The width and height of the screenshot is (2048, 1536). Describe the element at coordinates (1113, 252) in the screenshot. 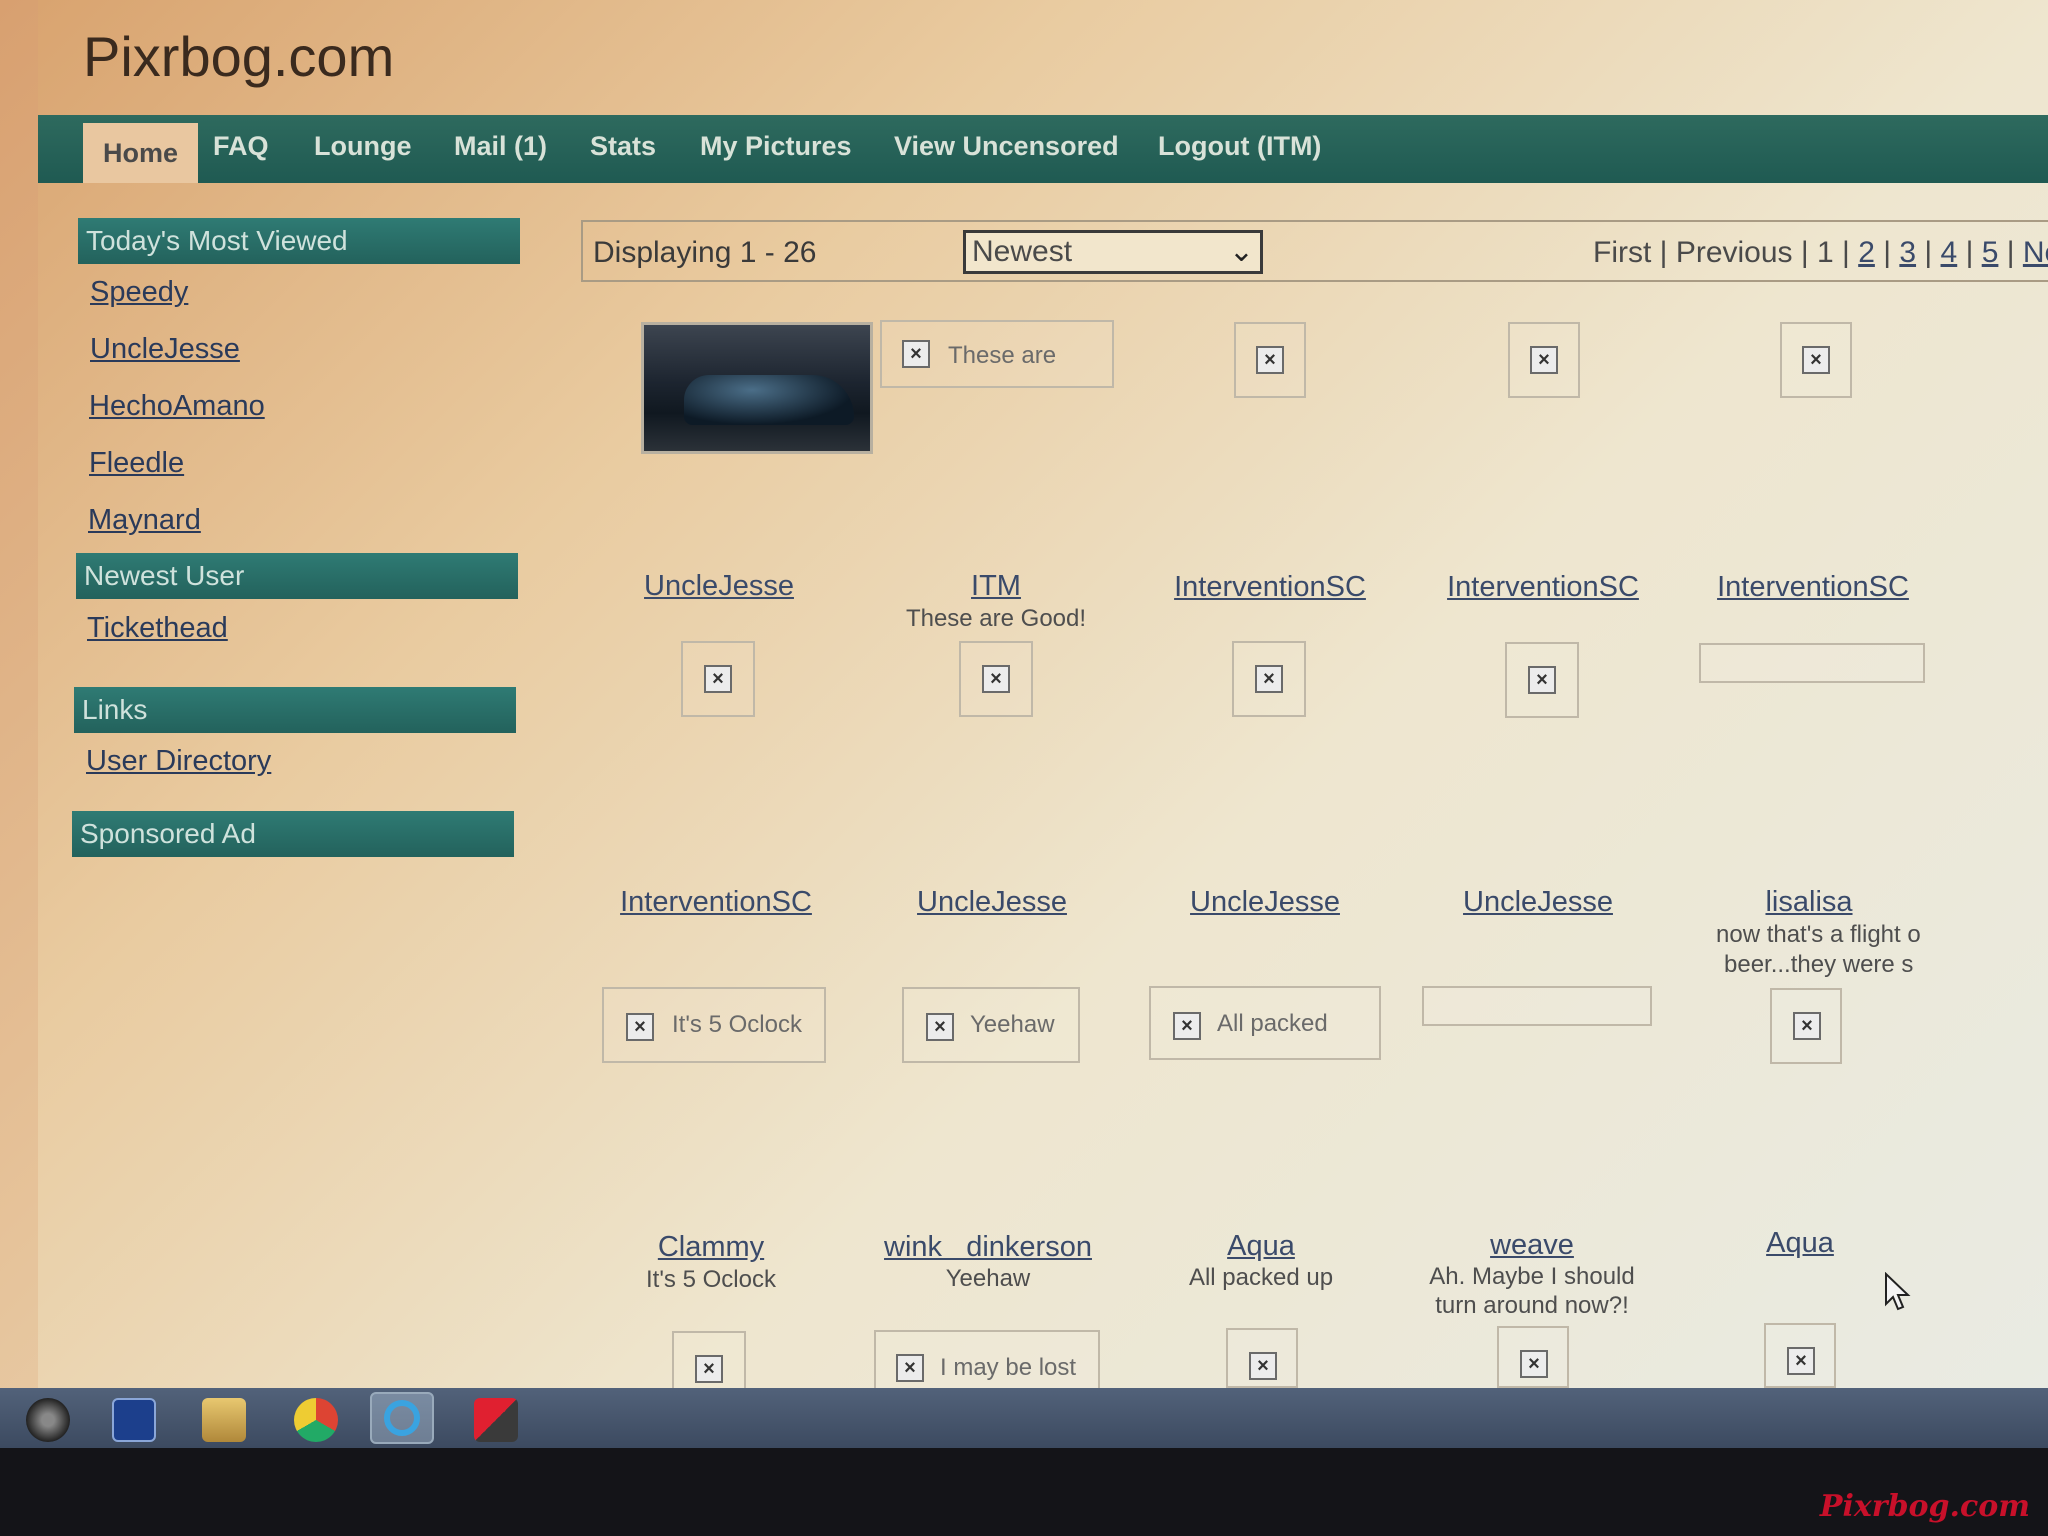

I see `sort-select: Newest ⌄` at that location.